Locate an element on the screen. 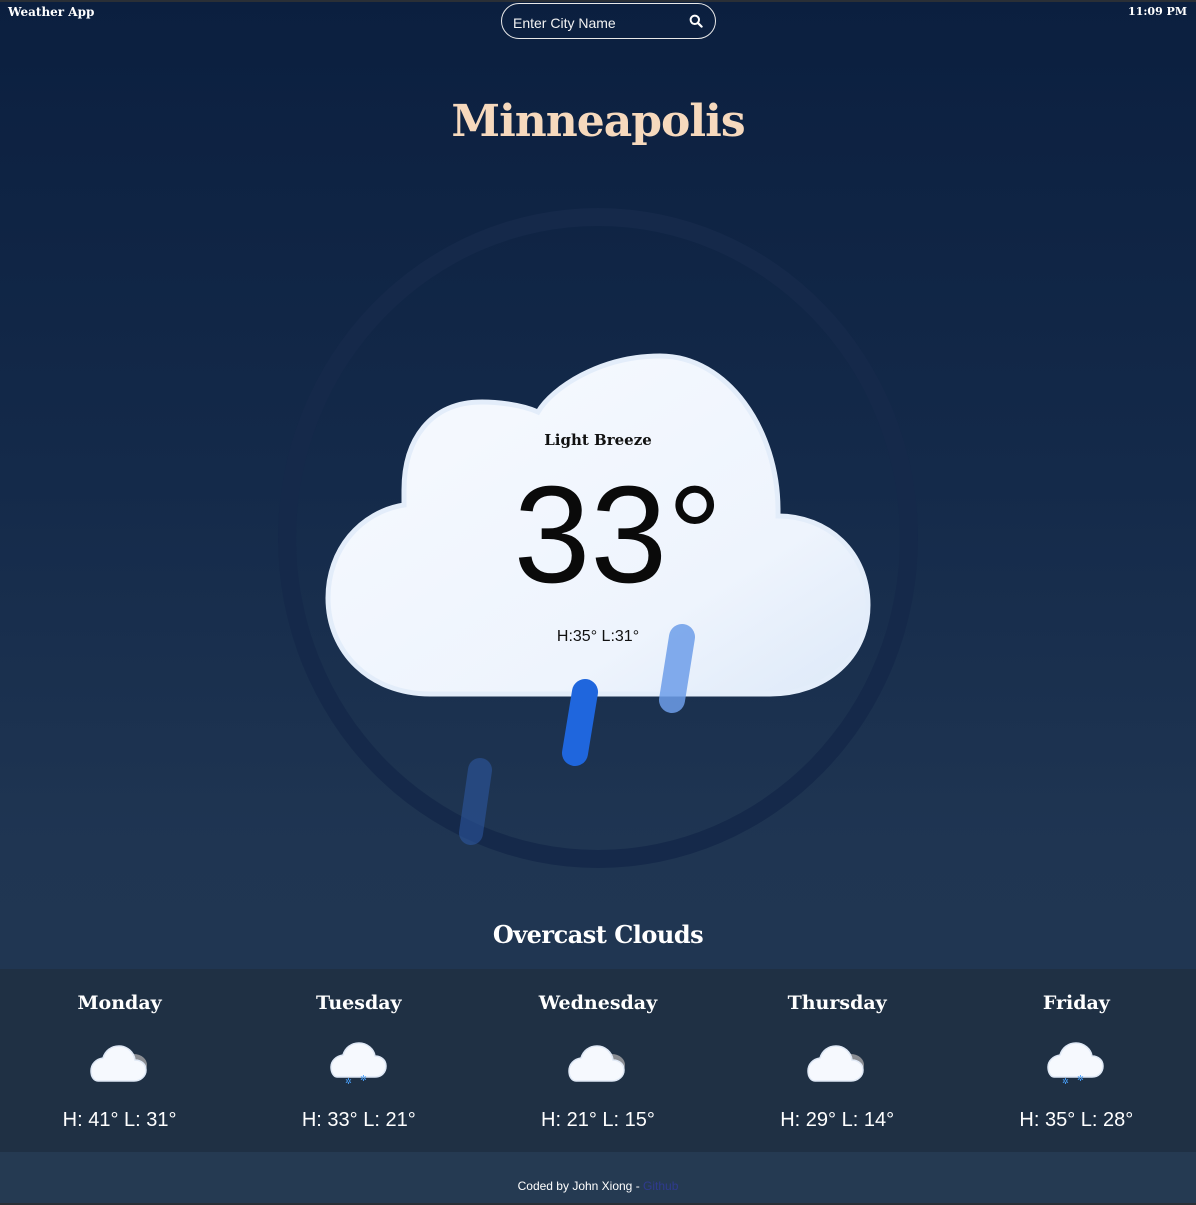 The width and height of the screenshot is (1196, 1205). forecast-temps: H: 29° L: 14° is located at coordinates (837, 1120).